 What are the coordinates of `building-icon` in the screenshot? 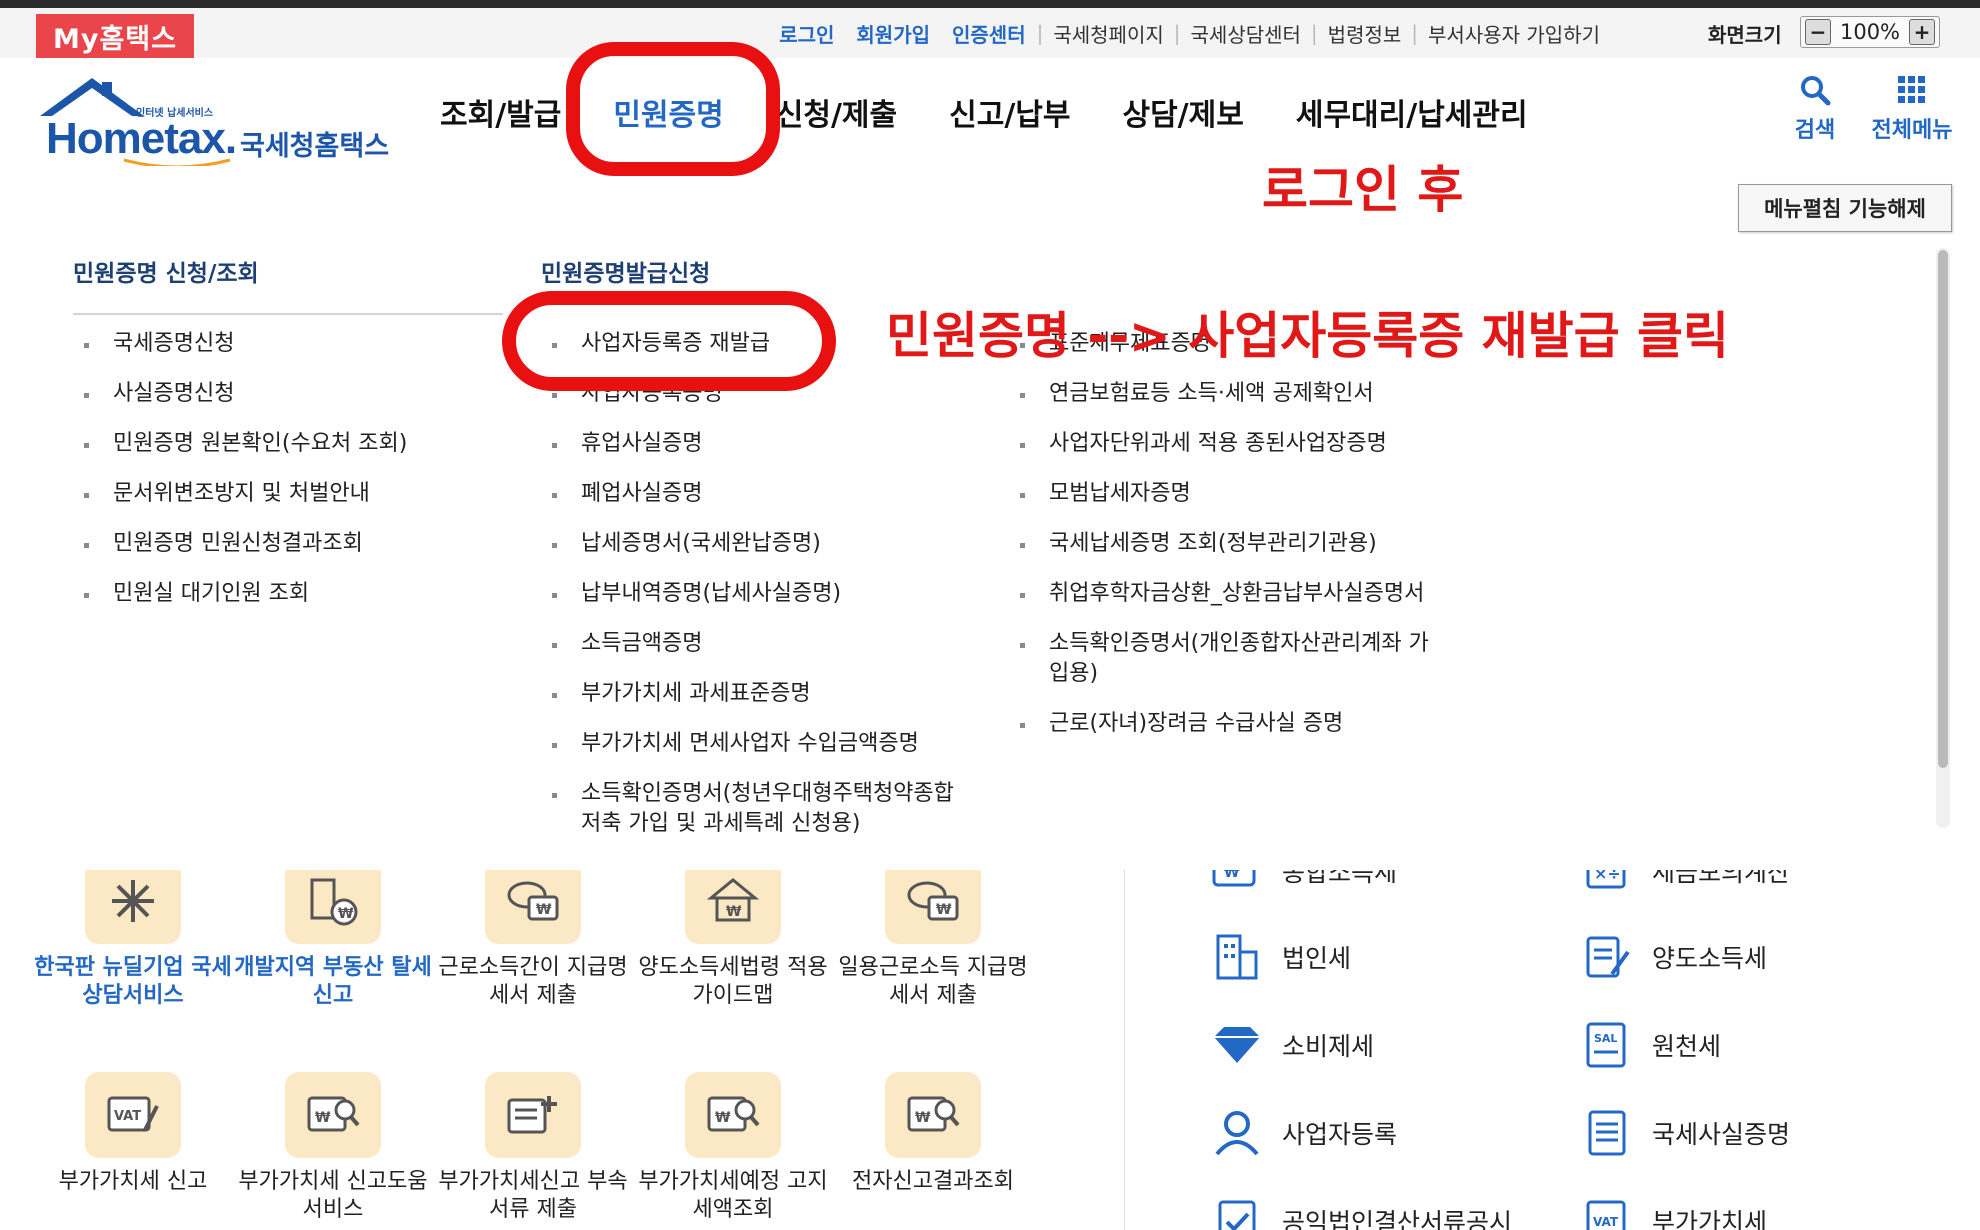 It's located at (1237, 957).